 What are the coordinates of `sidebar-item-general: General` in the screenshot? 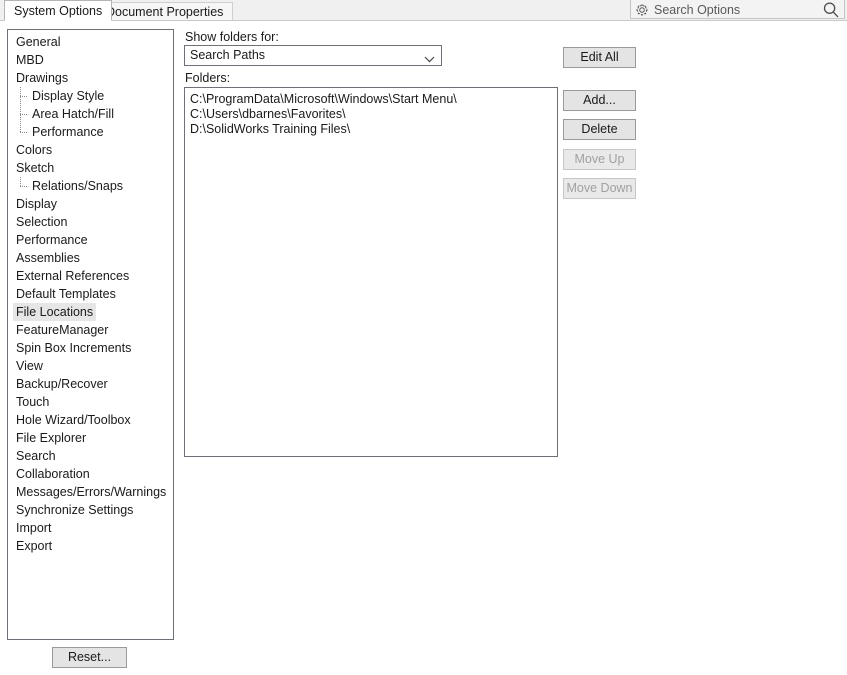 It's located at (90, 42).